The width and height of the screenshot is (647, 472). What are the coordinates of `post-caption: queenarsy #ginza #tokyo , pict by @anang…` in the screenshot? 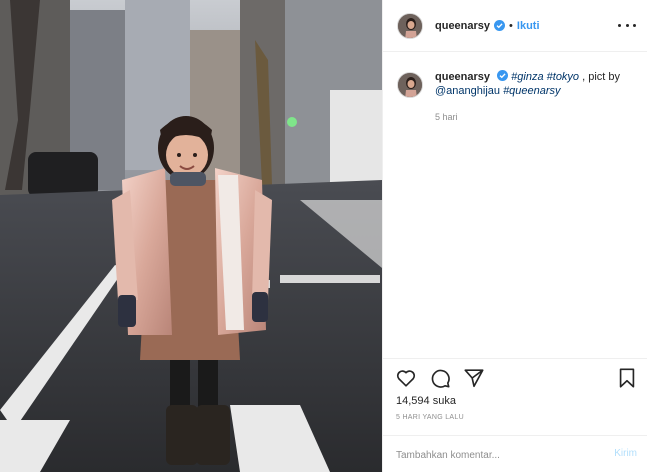 It's located at (517, 84).